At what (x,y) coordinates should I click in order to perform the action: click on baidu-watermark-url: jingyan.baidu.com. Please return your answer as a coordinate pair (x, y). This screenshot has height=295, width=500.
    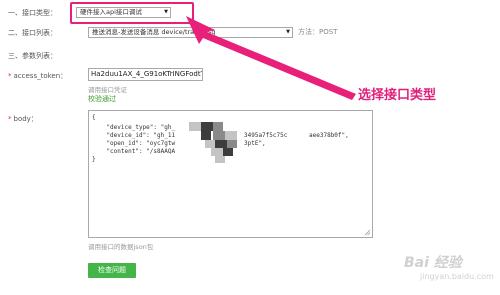
    Looking at the image, I should click on (457, 276).